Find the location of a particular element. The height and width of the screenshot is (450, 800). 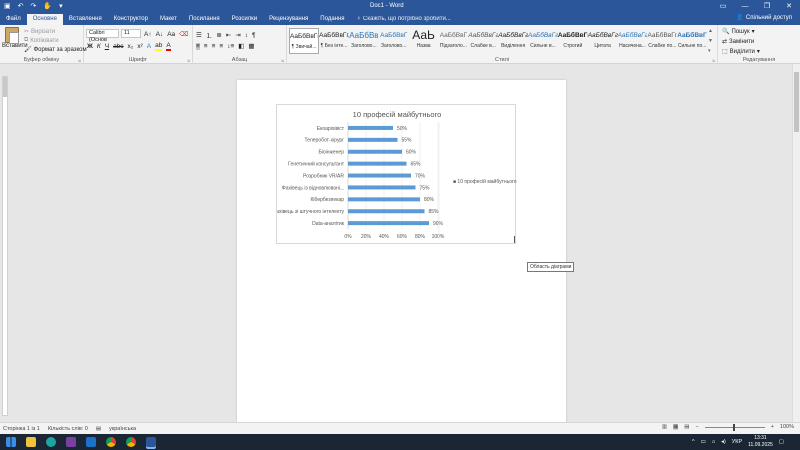

cut-button: ✂ Вирізати is located at coordinates (55, 32).